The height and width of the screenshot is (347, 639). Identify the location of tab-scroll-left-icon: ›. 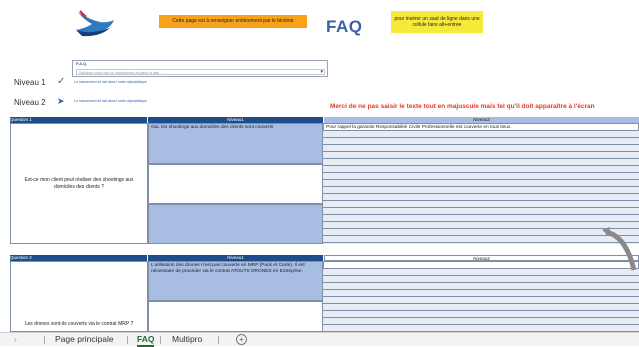
(15, 339).